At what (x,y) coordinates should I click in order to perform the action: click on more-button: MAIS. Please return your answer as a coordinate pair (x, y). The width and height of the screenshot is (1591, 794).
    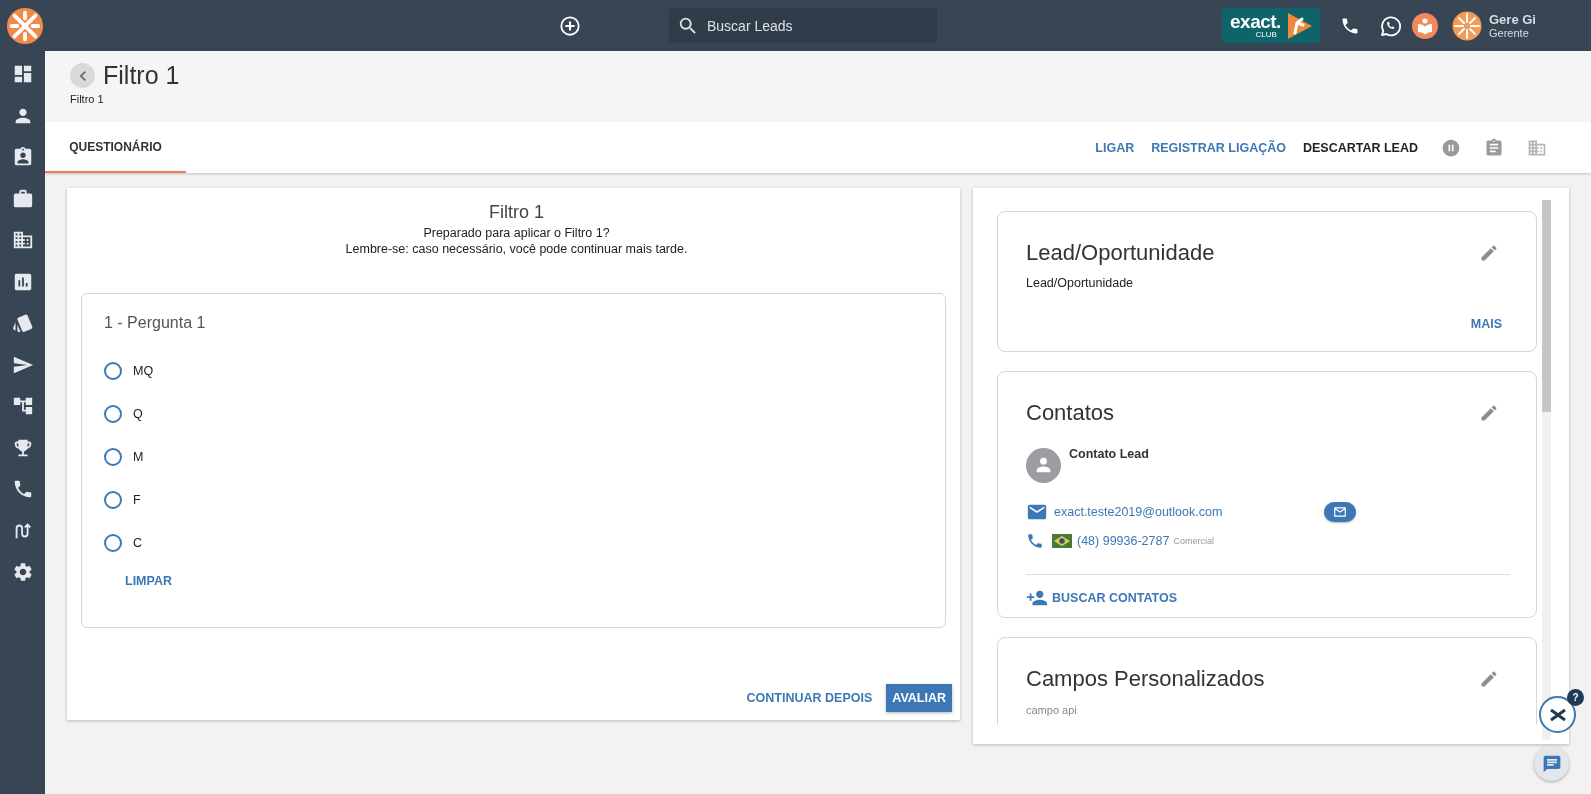
    Looking at the image, I should click on (1486, 324).